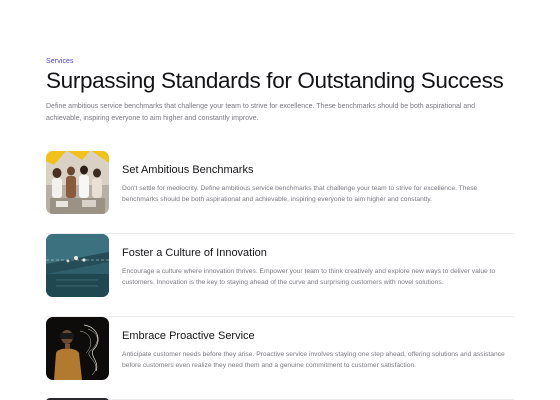 This screenshot has width=560, height=400. I want to click on aerial-photo-image, so click(77, 265).